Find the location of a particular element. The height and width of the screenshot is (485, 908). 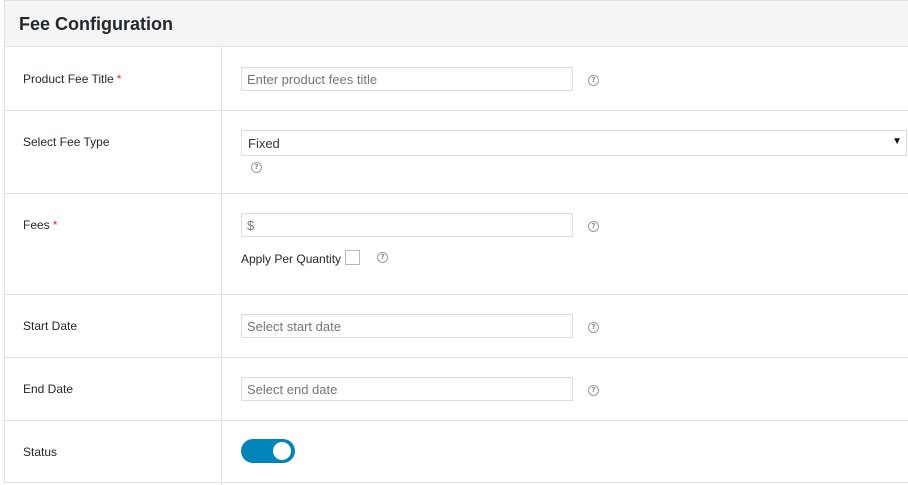

panel-header: Fee Configuration is located at coordinates (456, 24).